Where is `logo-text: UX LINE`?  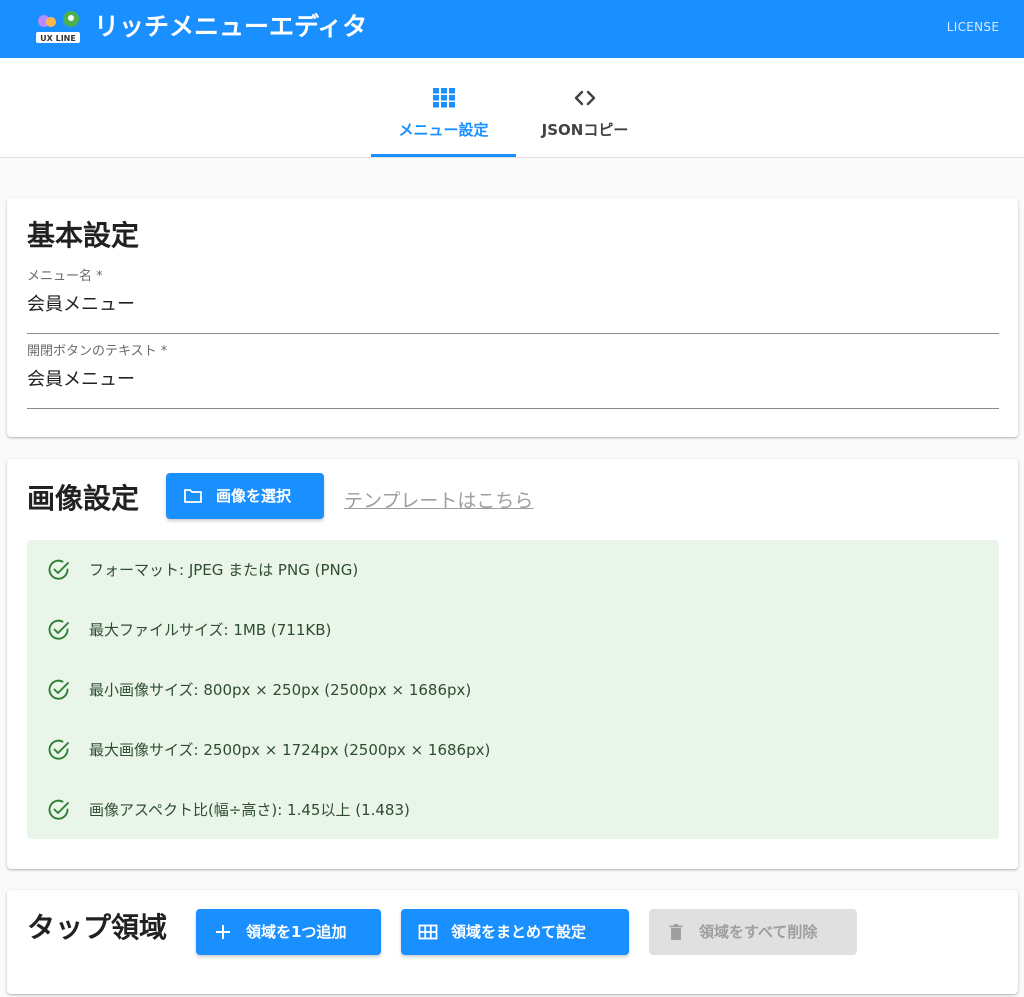
logo-text: UX LINE is located at coordinates (58, 38).